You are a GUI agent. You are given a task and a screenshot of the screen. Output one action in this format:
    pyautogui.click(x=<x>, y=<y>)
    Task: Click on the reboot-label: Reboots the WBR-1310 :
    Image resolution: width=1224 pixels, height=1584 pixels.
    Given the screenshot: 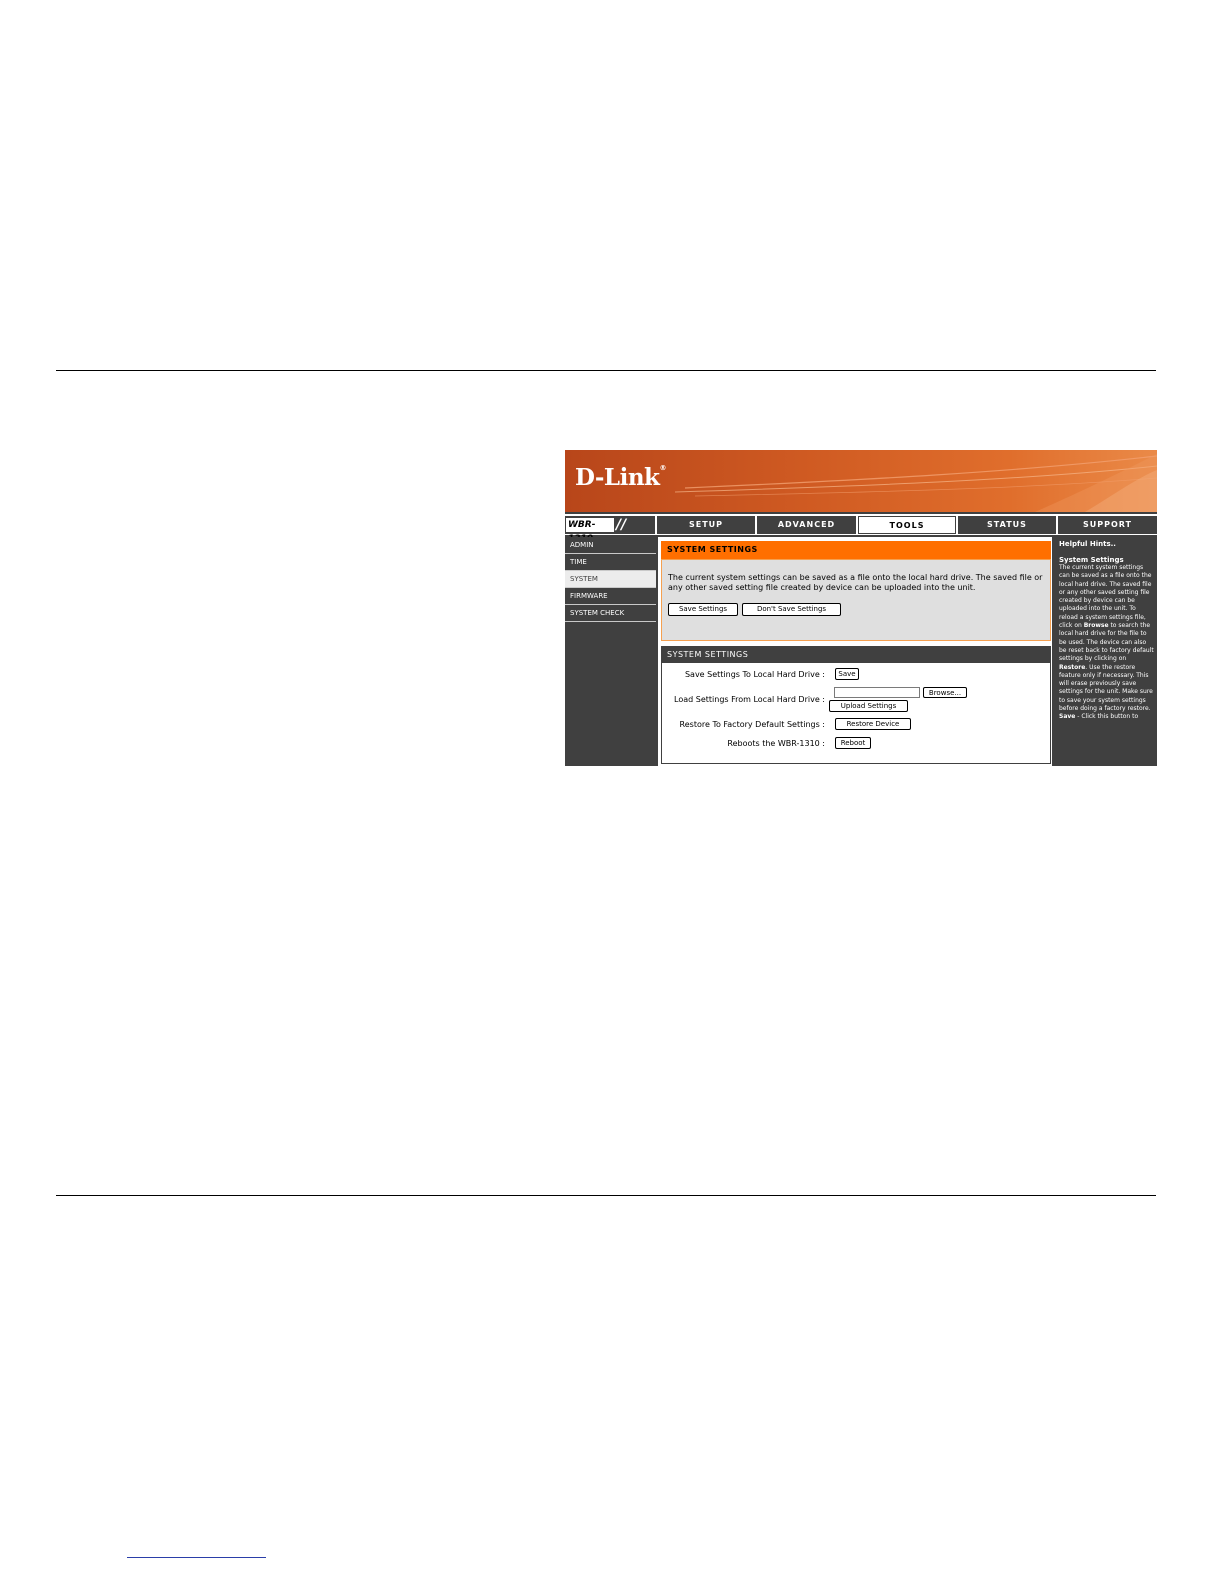 What is the action you would take?
    pyautogui.click(x=776, y=743)
    